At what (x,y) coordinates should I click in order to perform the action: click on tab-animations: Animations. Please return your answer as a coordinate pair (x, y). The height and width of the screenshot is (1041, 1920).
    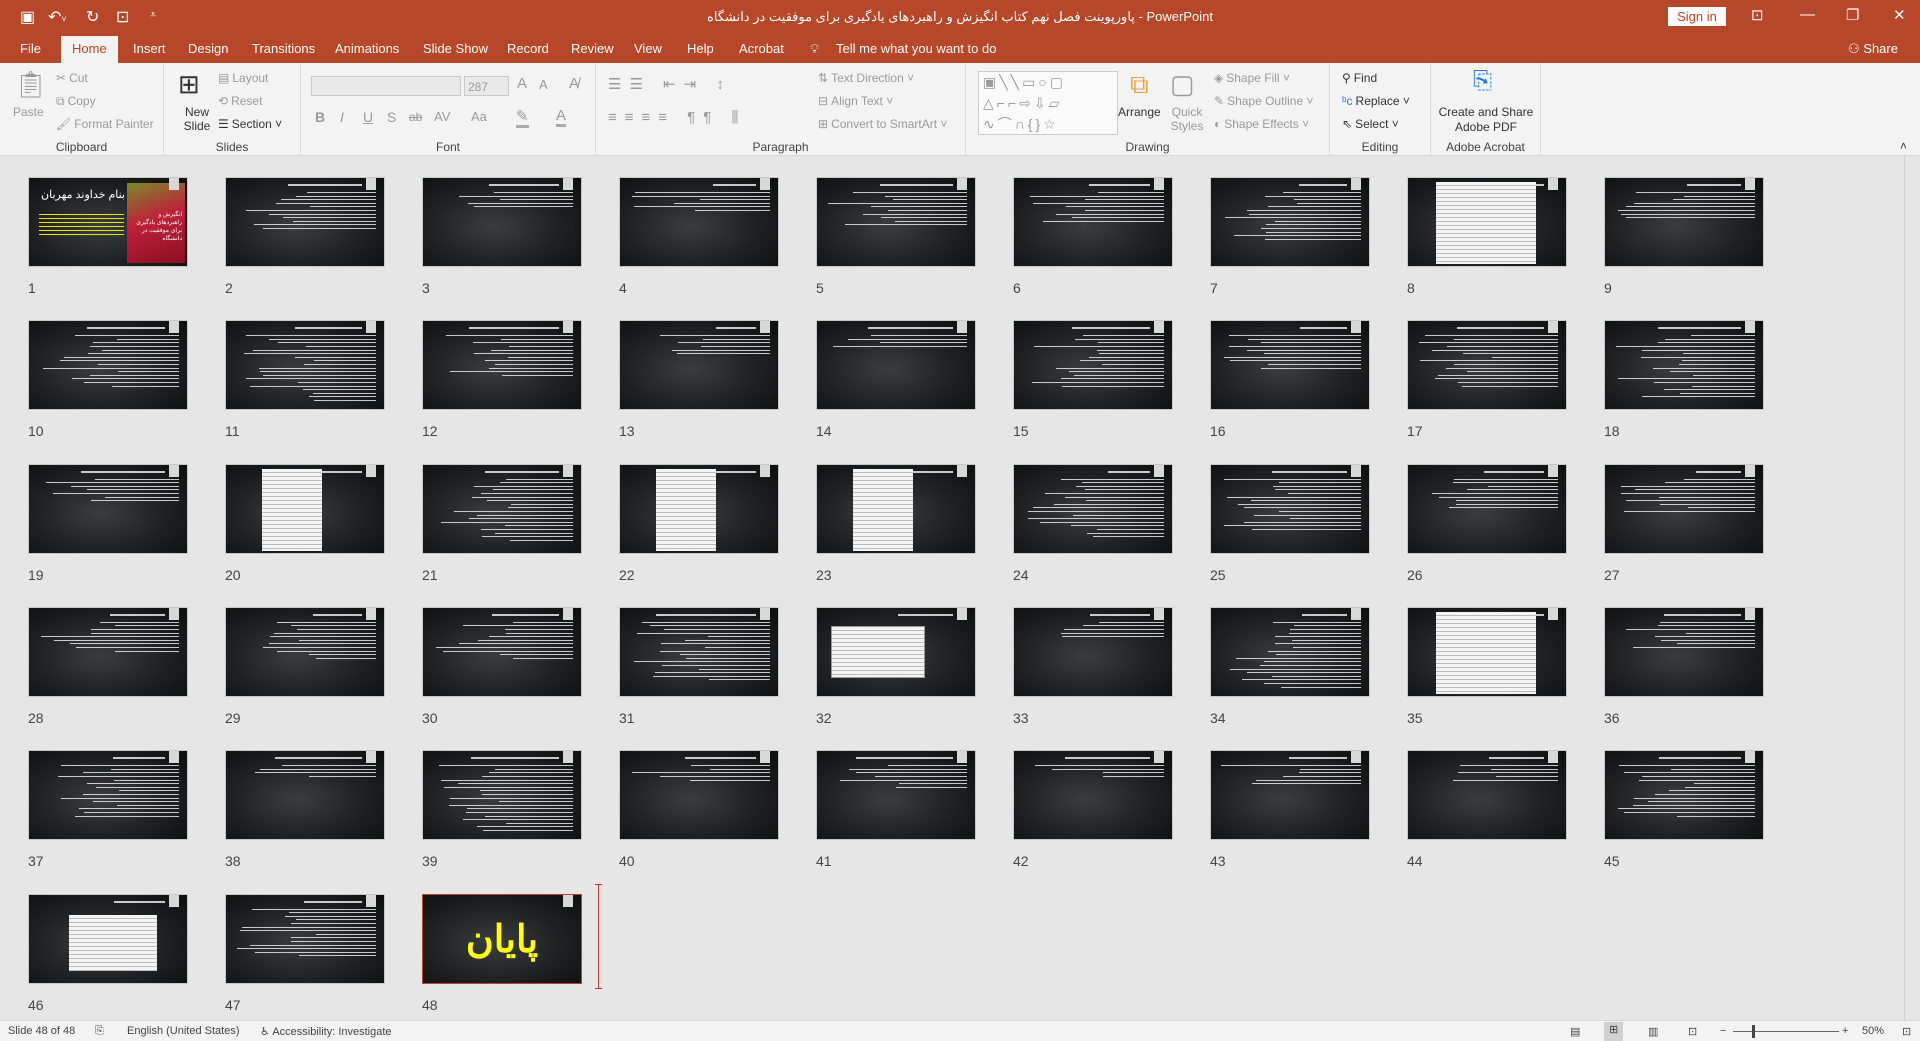
    Looking at the image, I should click on (367, 48).